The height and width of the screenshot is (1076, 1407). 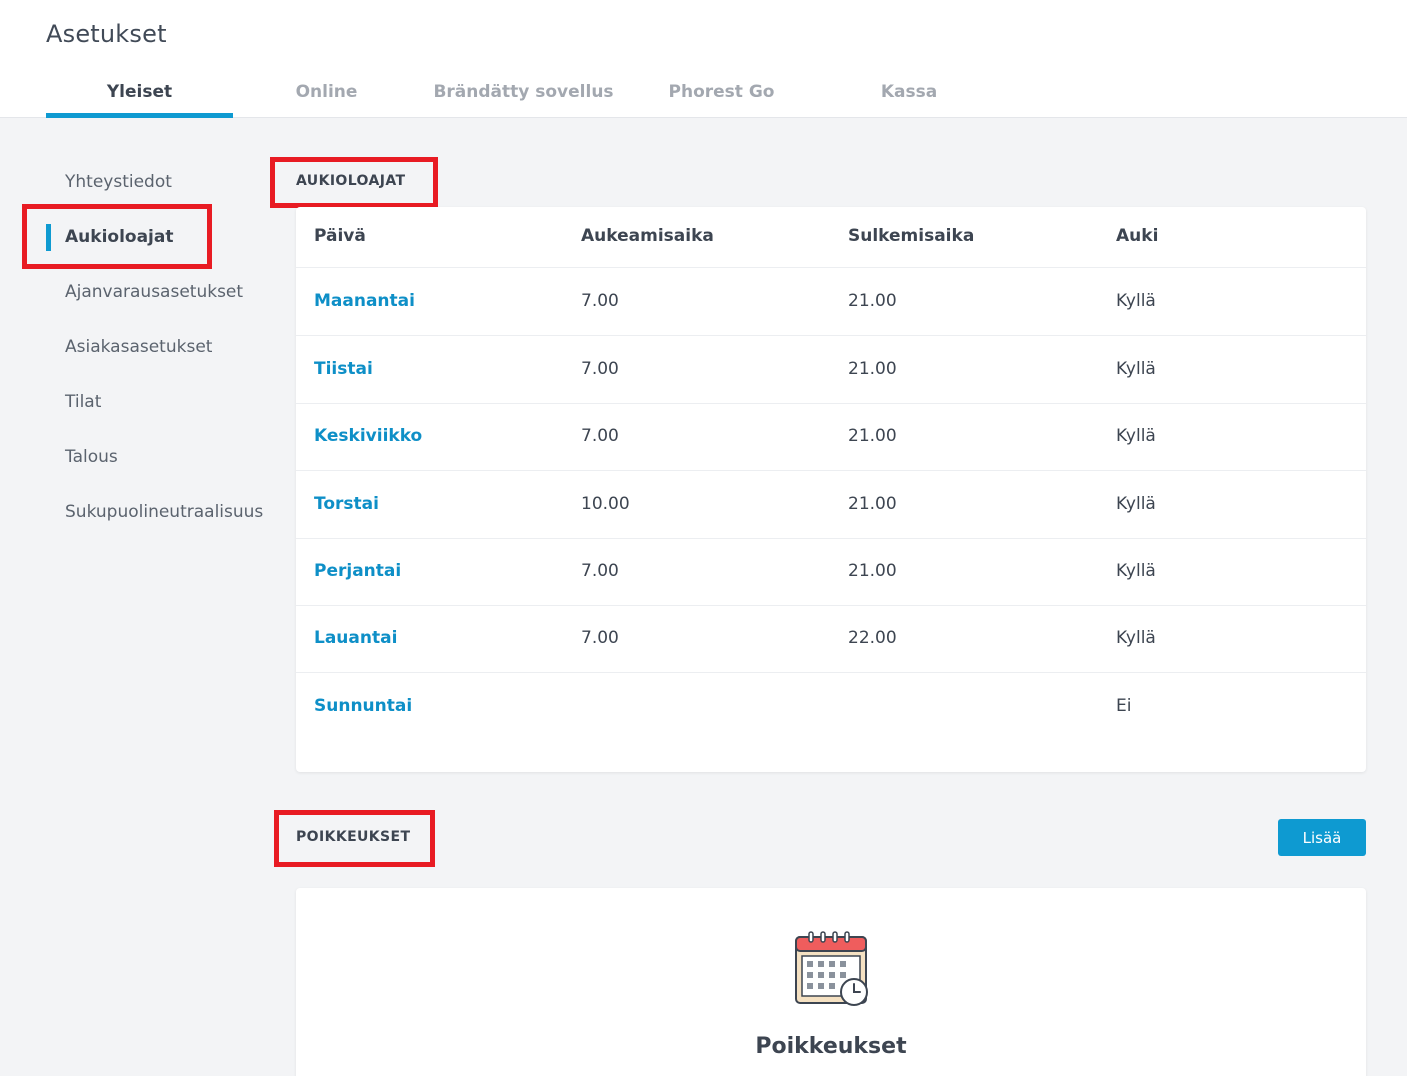 What do you see at coordinates (106, 34) in the screenshot?
I see `page-title: Asetukset` at bounding box center [106, 34].